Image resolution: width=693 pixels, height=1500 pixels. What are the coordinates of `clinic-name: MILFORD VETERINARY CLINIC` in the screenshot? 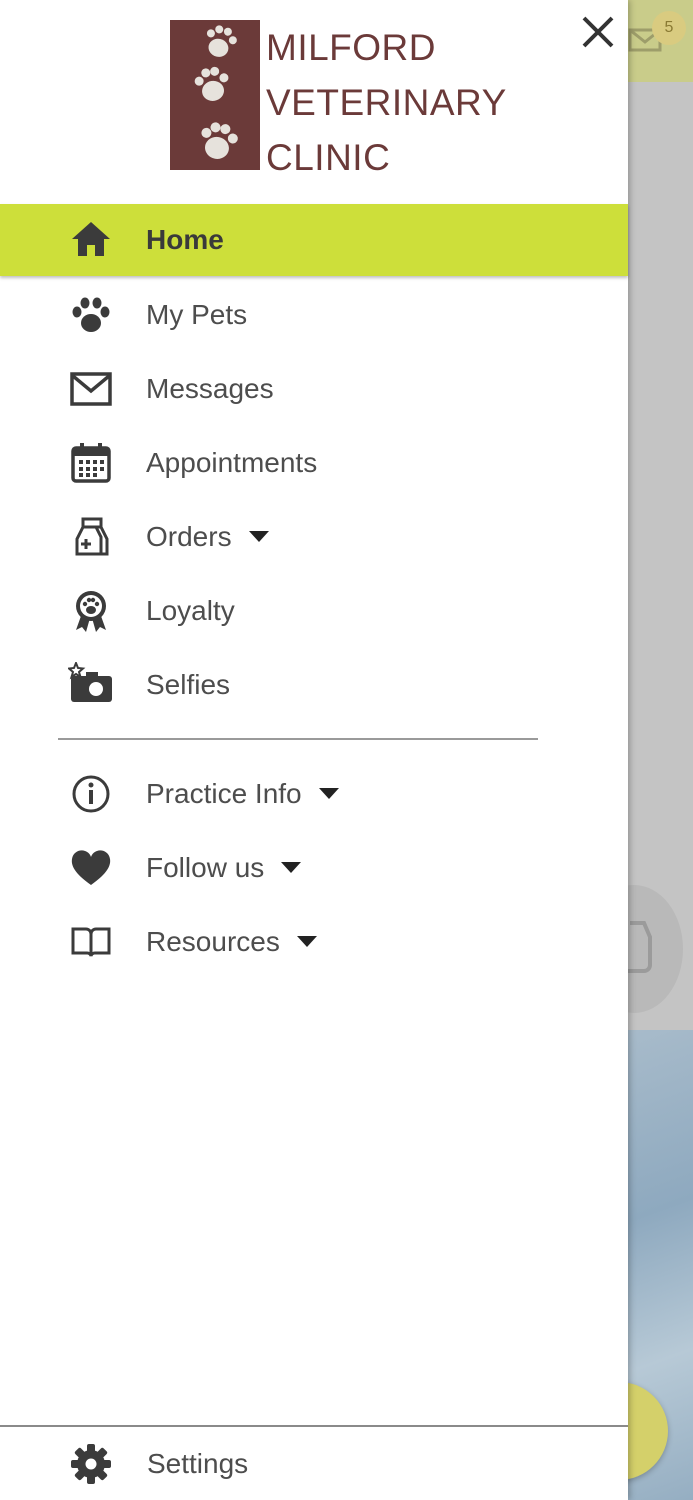 It's located at (386, 102).